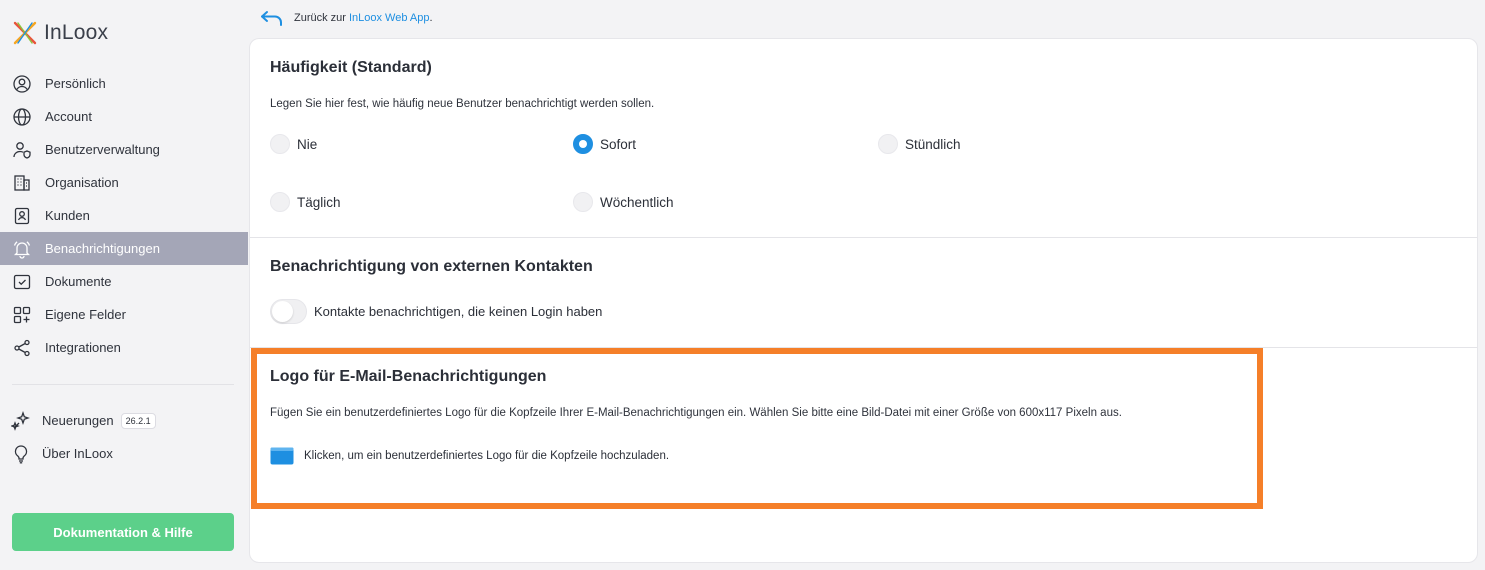 Image resolution: width=1485 pixels, height=570 pixels. Describe the element at coordinates (124, 347) in the screenshot. I see `sidebar-item-integrationen: Integrationen` at that location.